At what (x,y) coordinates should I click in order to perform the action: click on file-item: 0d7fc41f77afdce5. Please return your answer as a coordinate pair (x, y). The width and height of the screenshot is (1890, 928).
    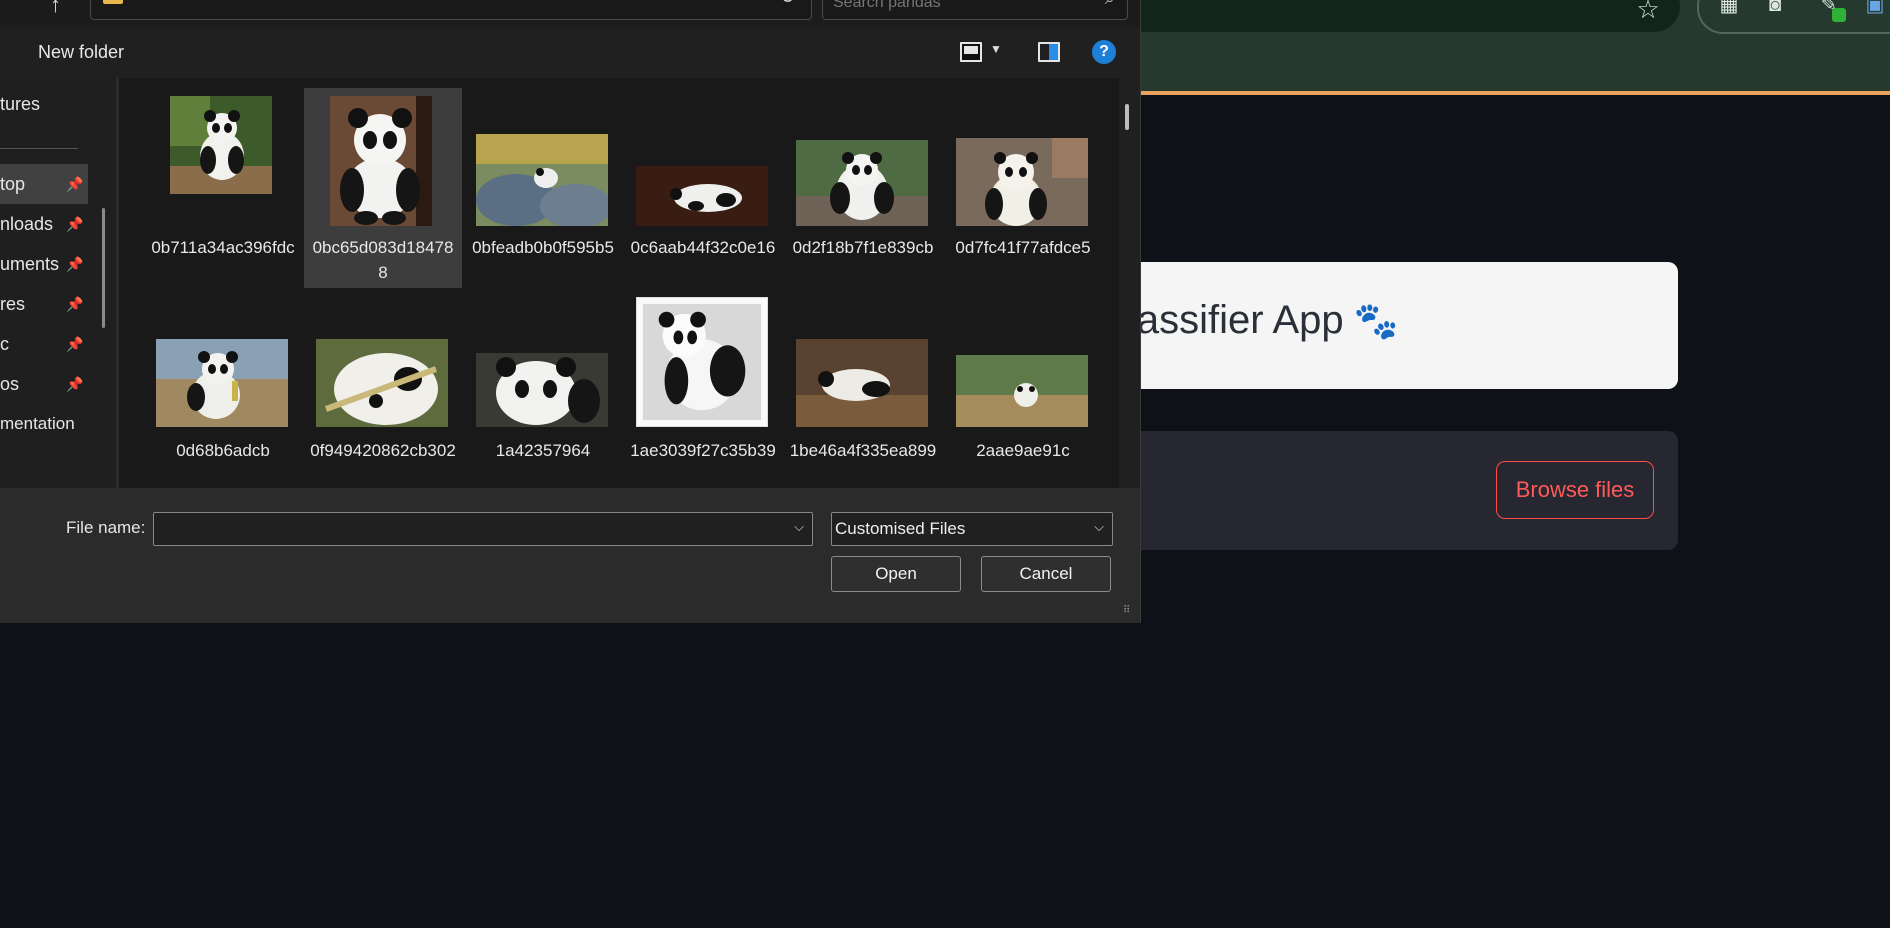
    Looking at the image, I should click on (1023, 188).